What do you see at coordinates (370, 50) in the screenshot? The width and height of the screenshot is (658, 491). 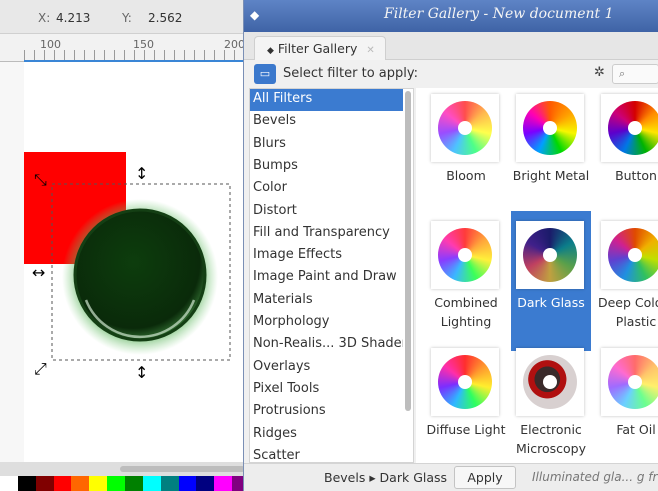 I see `tab-close-icon: ✕` at bounding box center [370, 50].